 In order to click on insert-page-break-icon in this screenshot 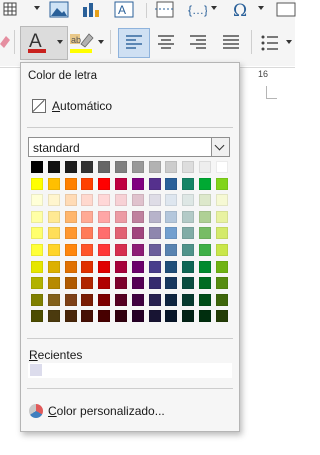, I will do `click(165, 9)`.